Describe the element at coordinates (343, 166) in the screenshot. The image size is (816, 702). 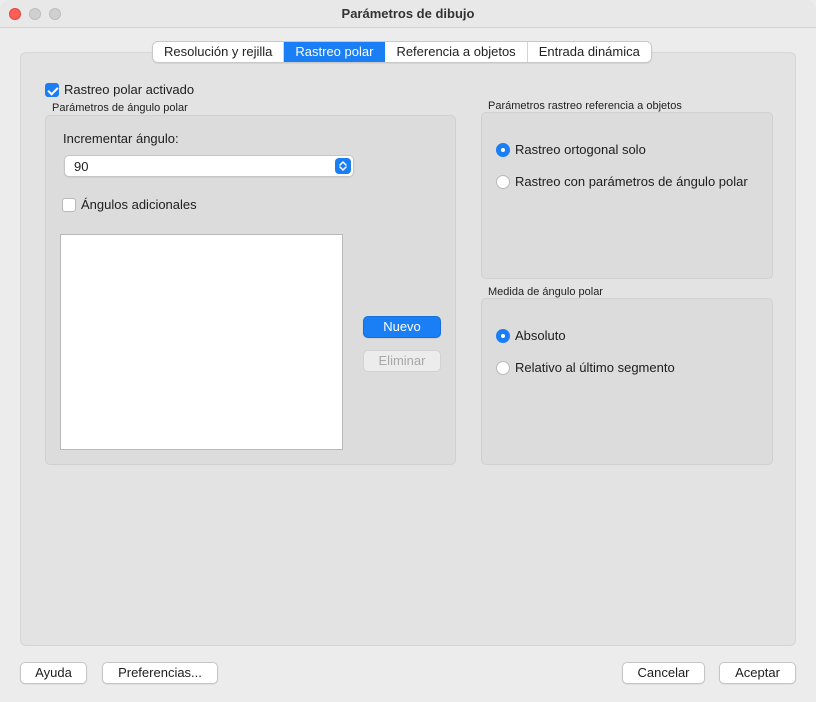
I see `select-arrows-icon` at that location.